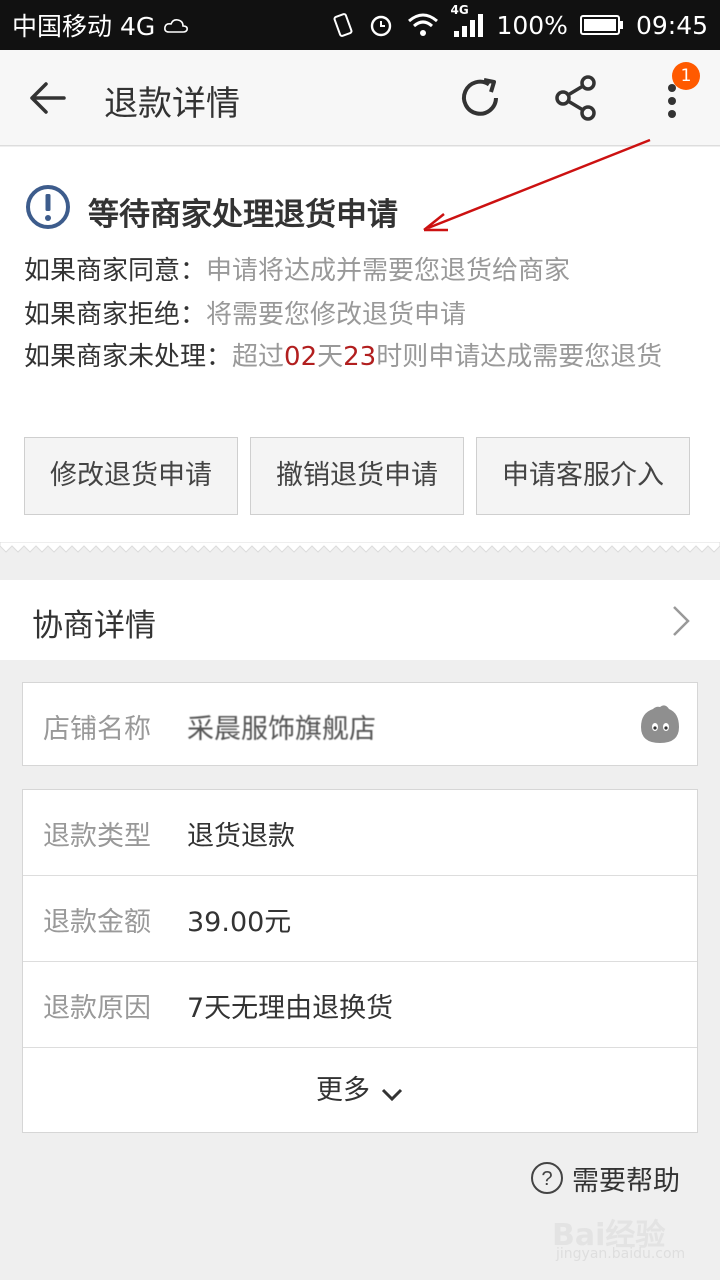  Describe the element at coordinates (97, 836) in the screenshot. I see `detail-label: 退款类型` at that location.